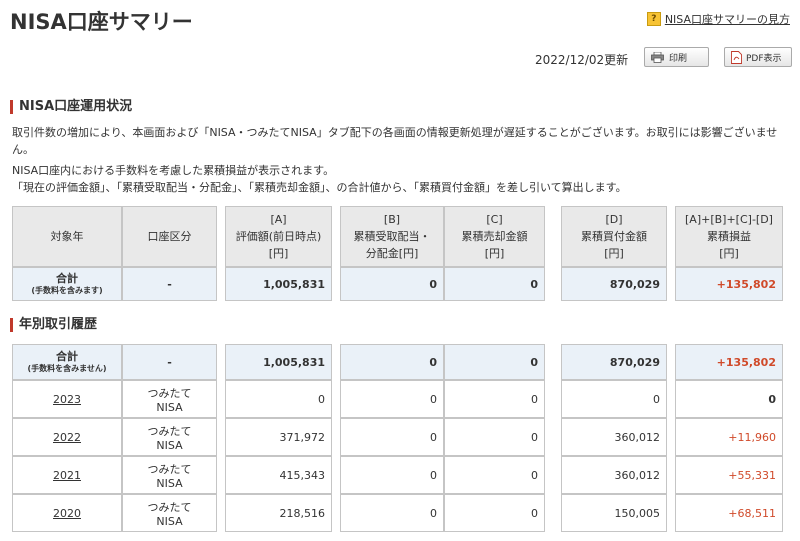 This screenshot has width=800, height=541. I want to click on header-account-type: 口座区分, so click(169, 236).